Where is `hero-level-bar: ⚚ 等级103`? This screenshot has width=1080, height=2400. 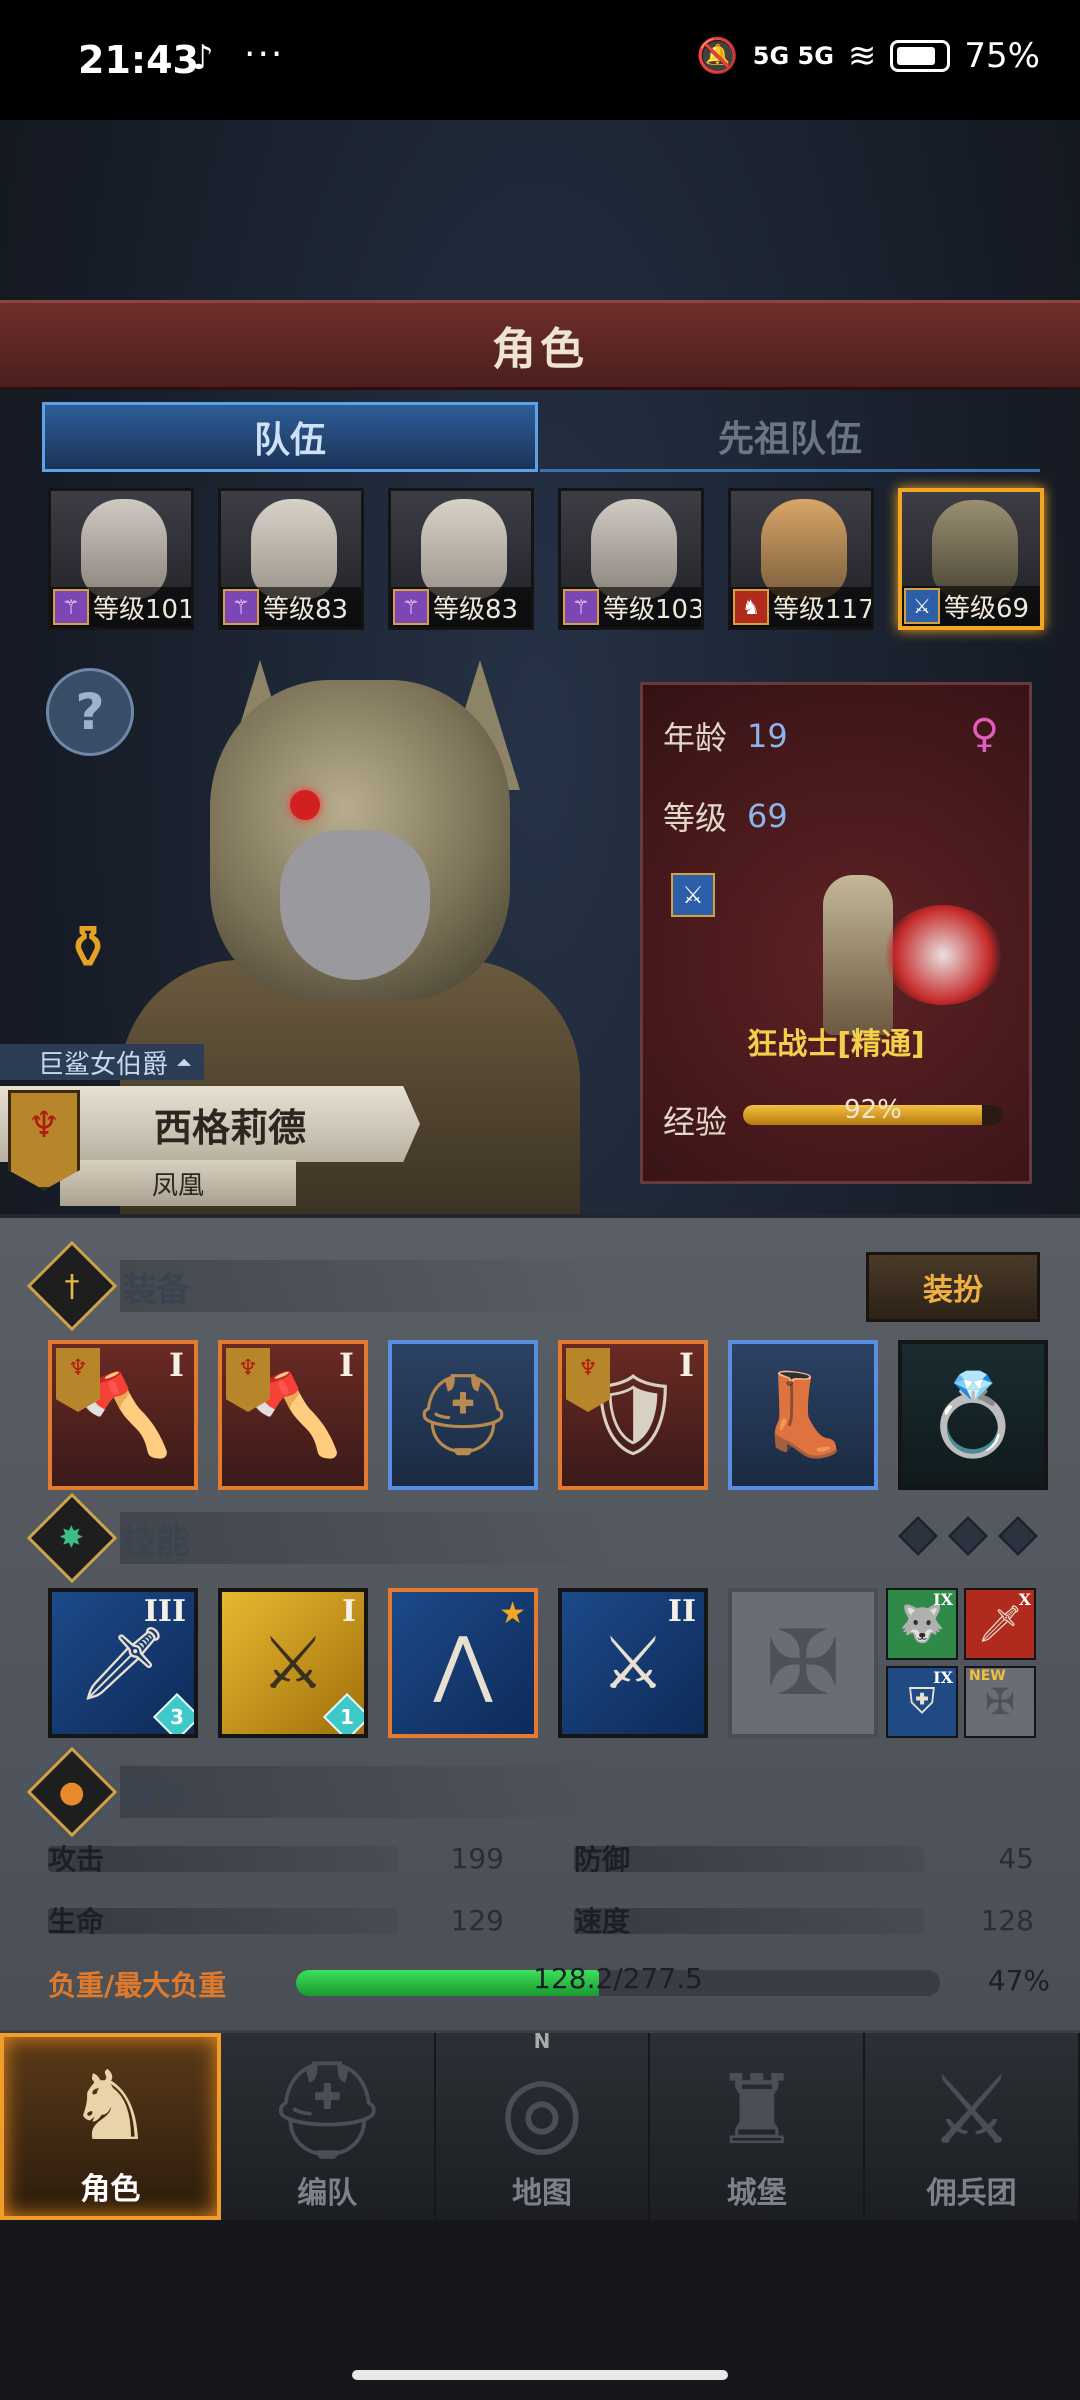 hero-level-bar: ⚚ 等级103 is located at coordinates (631, 607).